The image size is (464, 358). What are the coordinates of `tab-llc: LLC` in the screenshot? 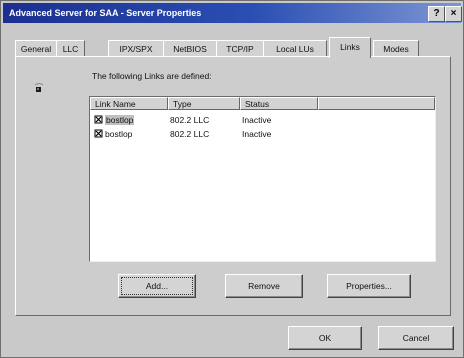 It's located at (70, 48).